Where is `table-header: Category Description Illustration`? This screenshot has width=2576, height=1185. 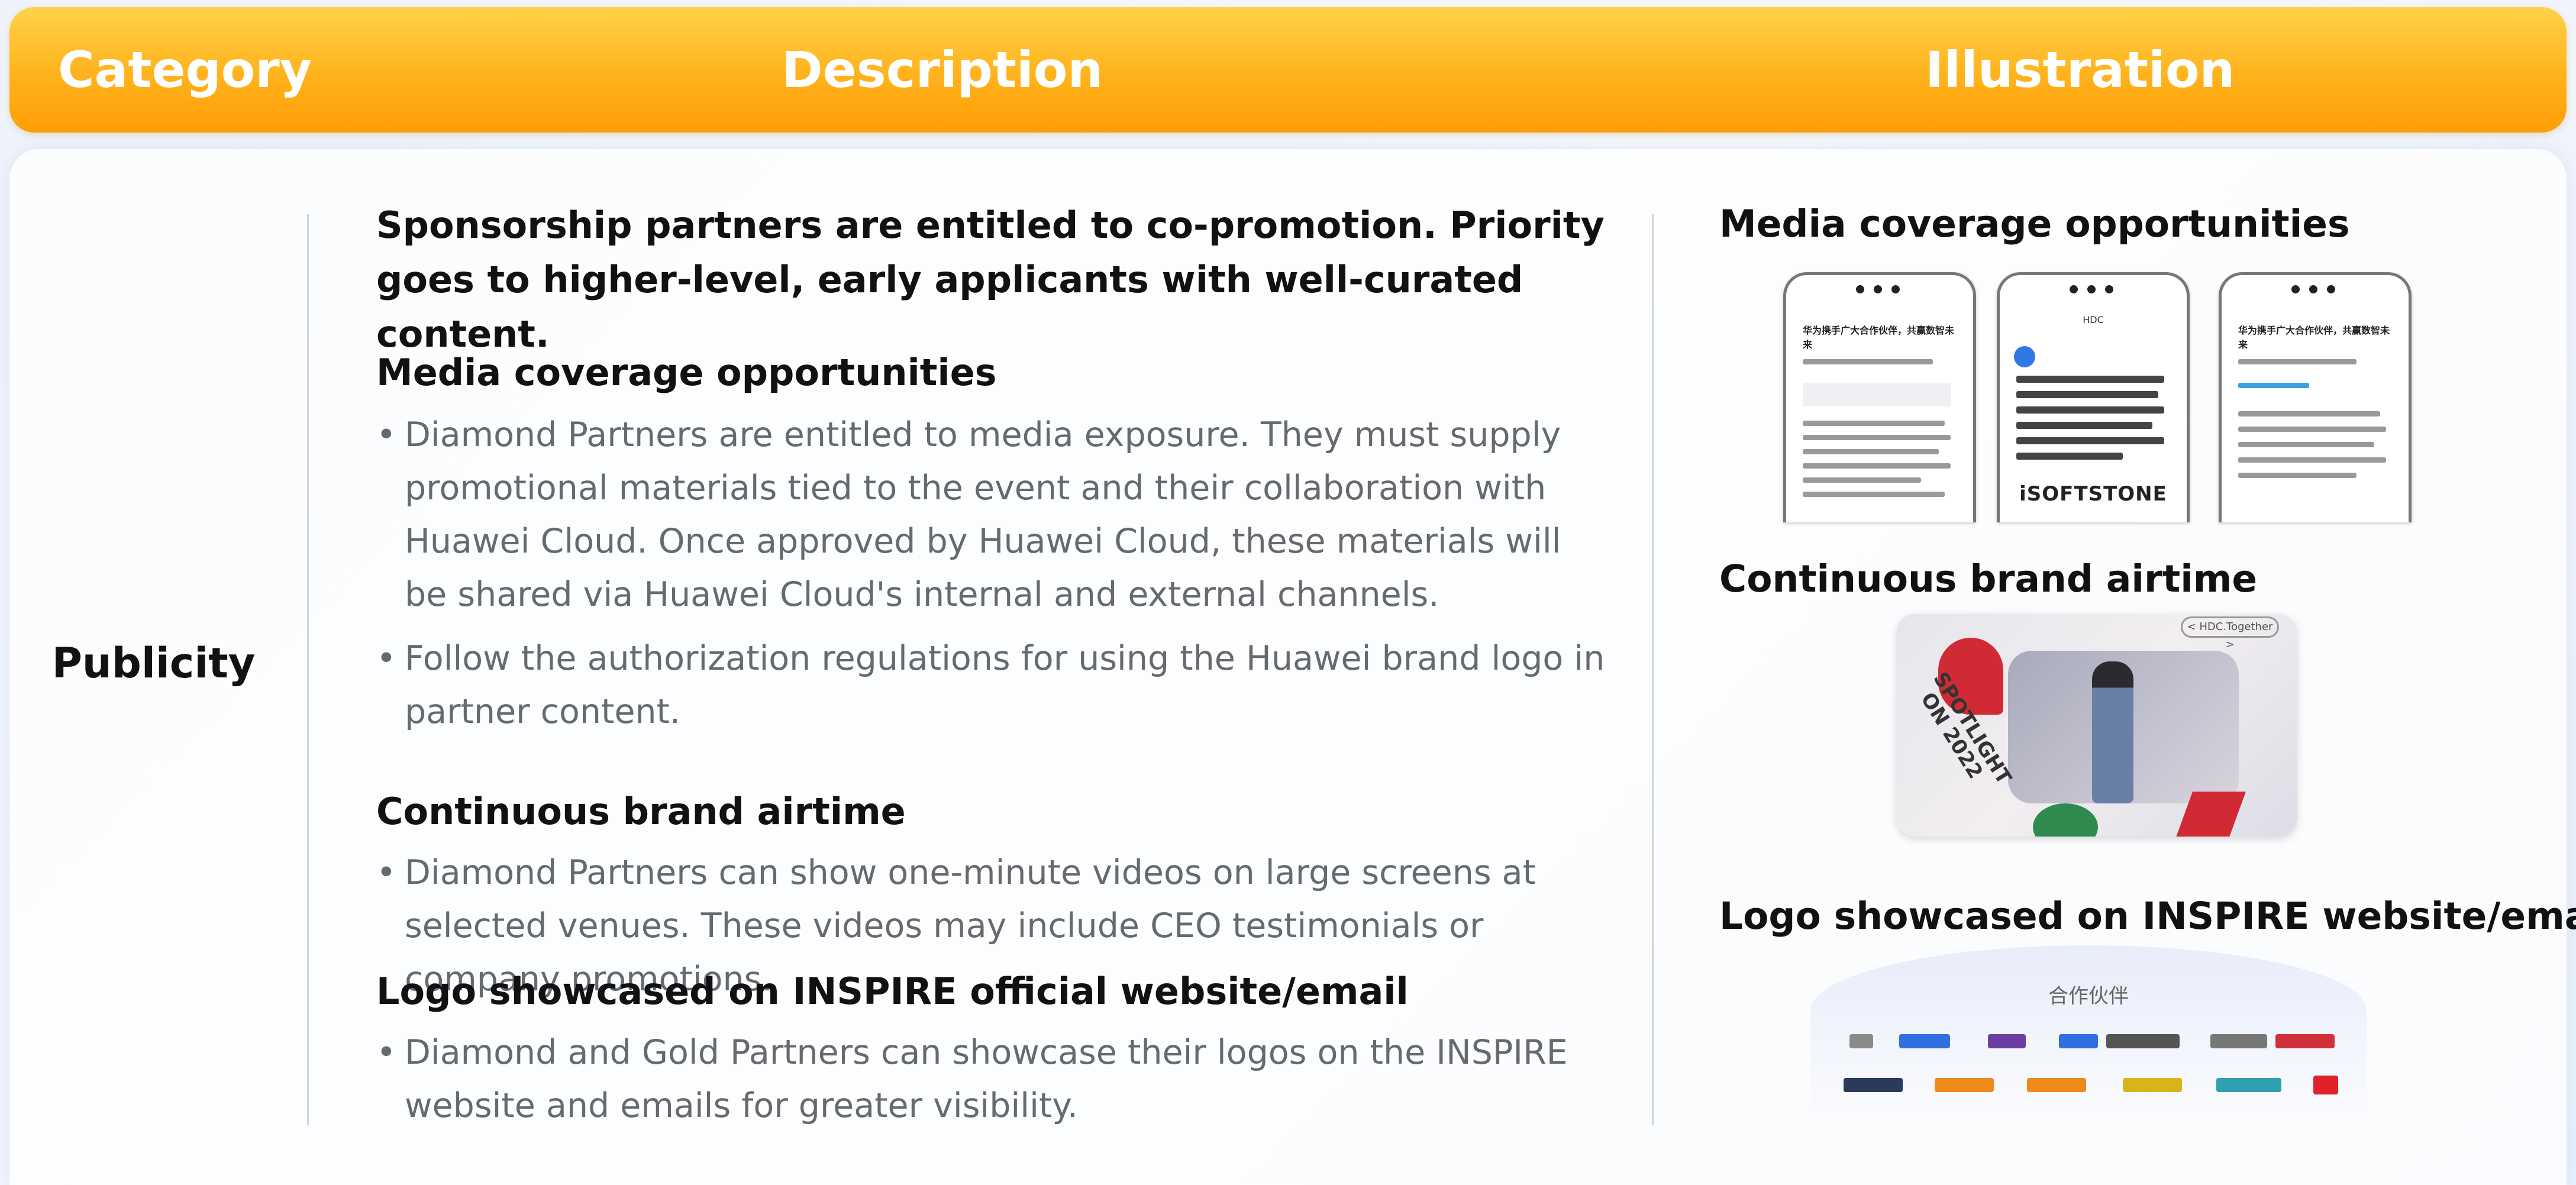 table-header: Category Description Illustration is located at coordinates (1288, 70).